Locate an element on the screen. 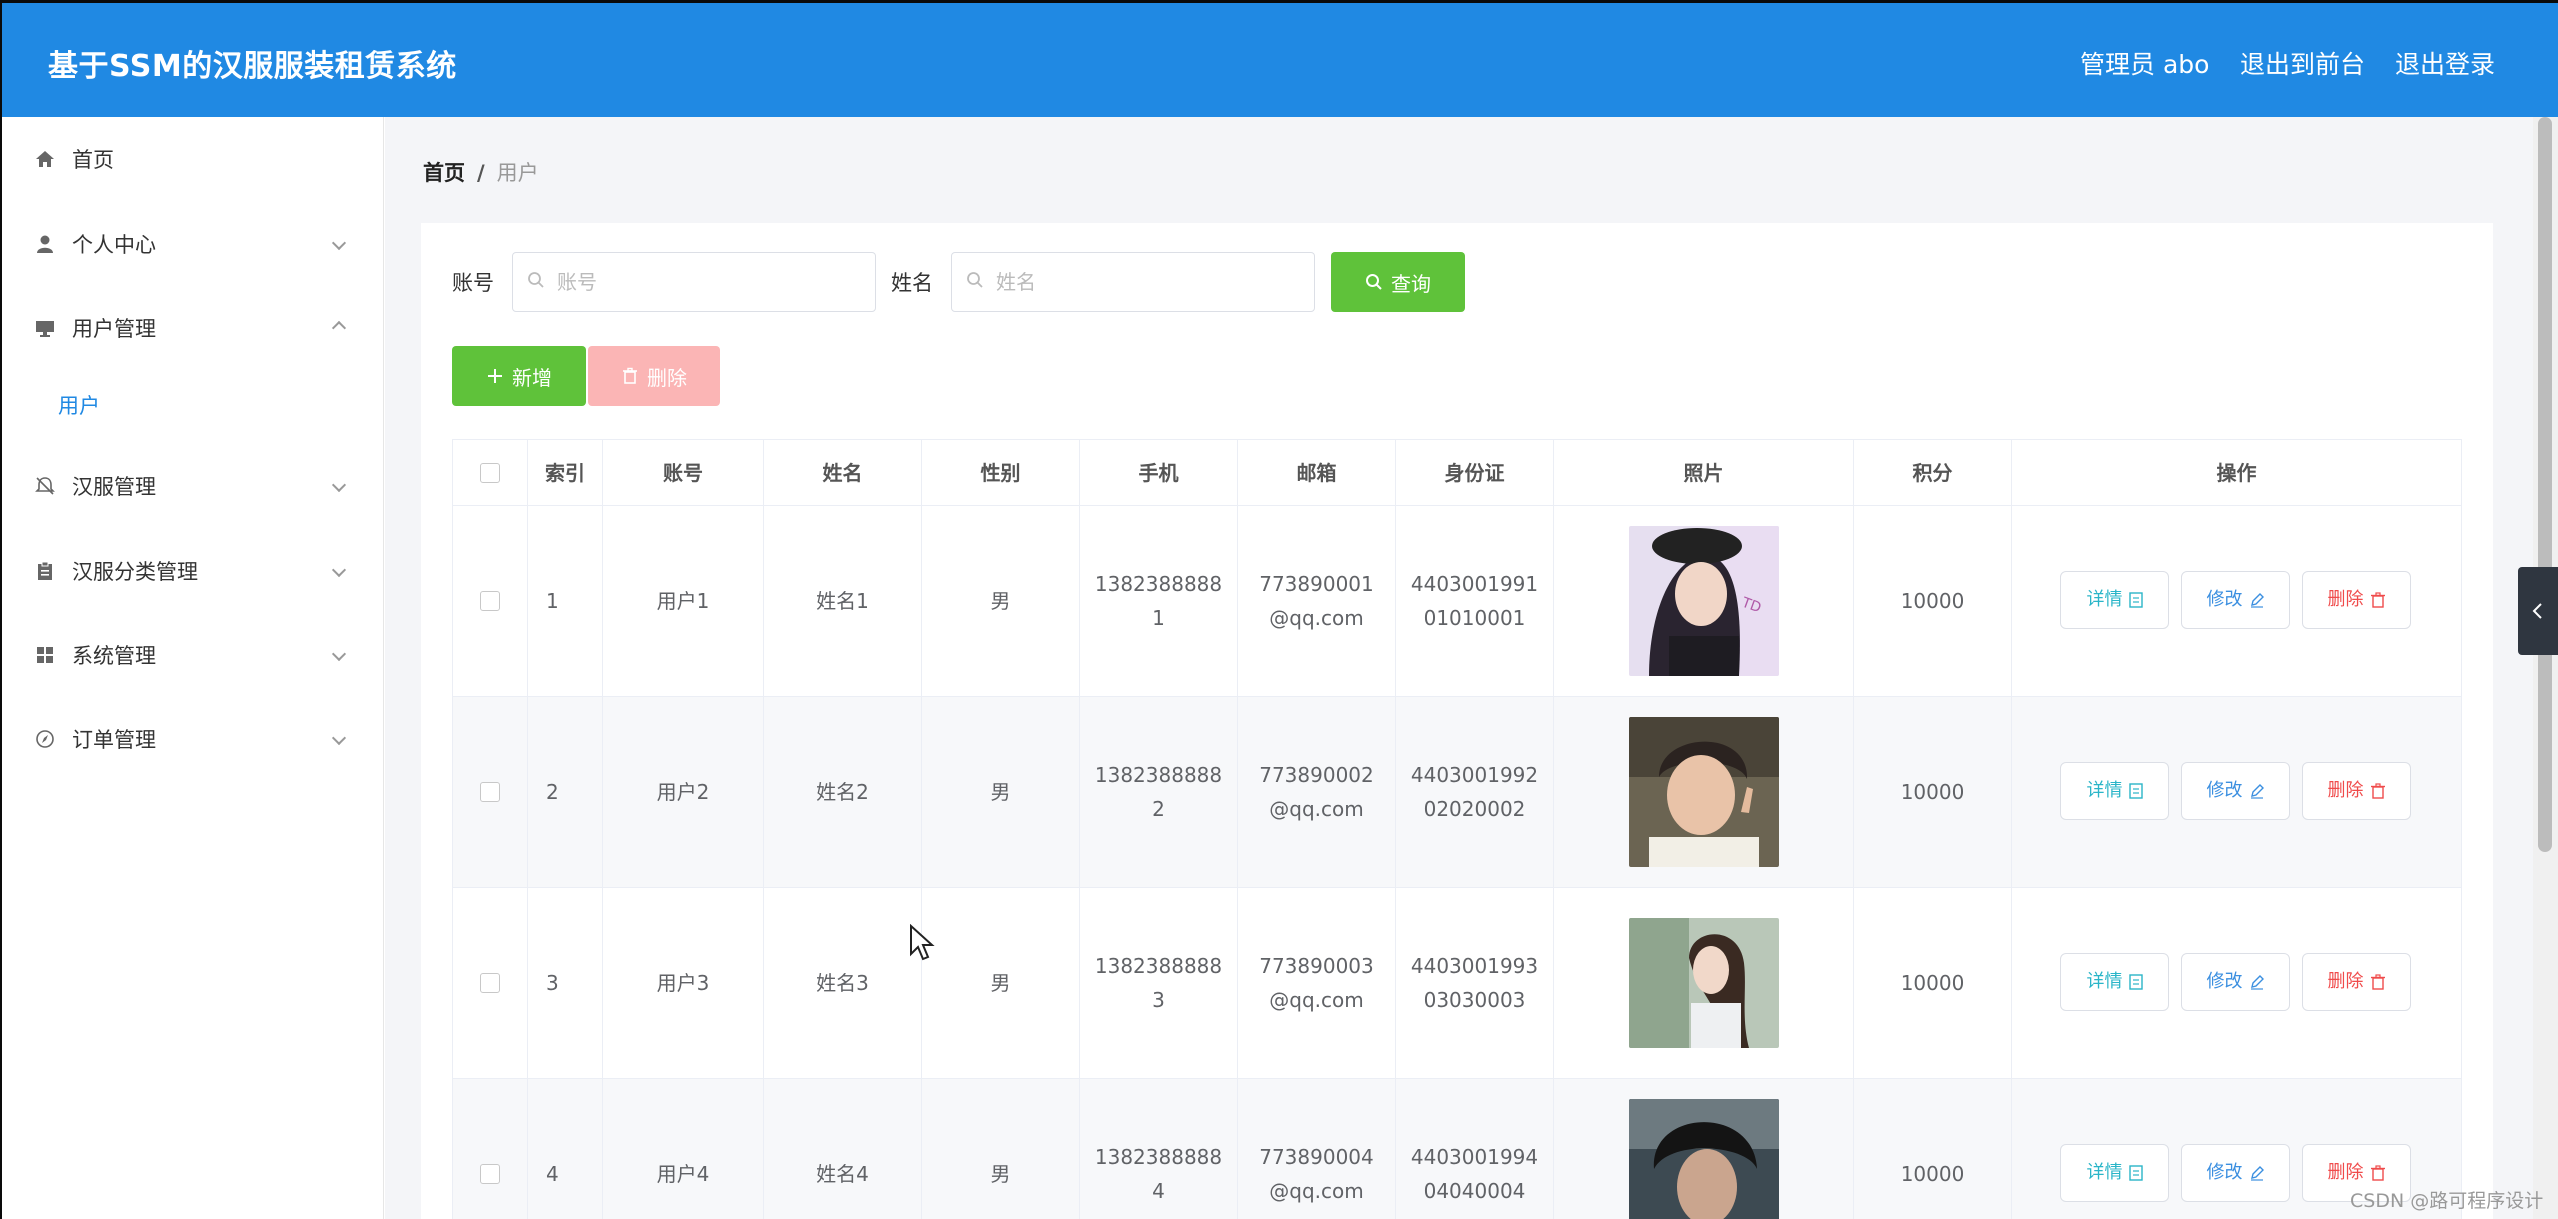 Image resolution: width=2558 pixels, height=1219 pixels. breadcrumb-home: 首页 is located at coordinates (444, 173).